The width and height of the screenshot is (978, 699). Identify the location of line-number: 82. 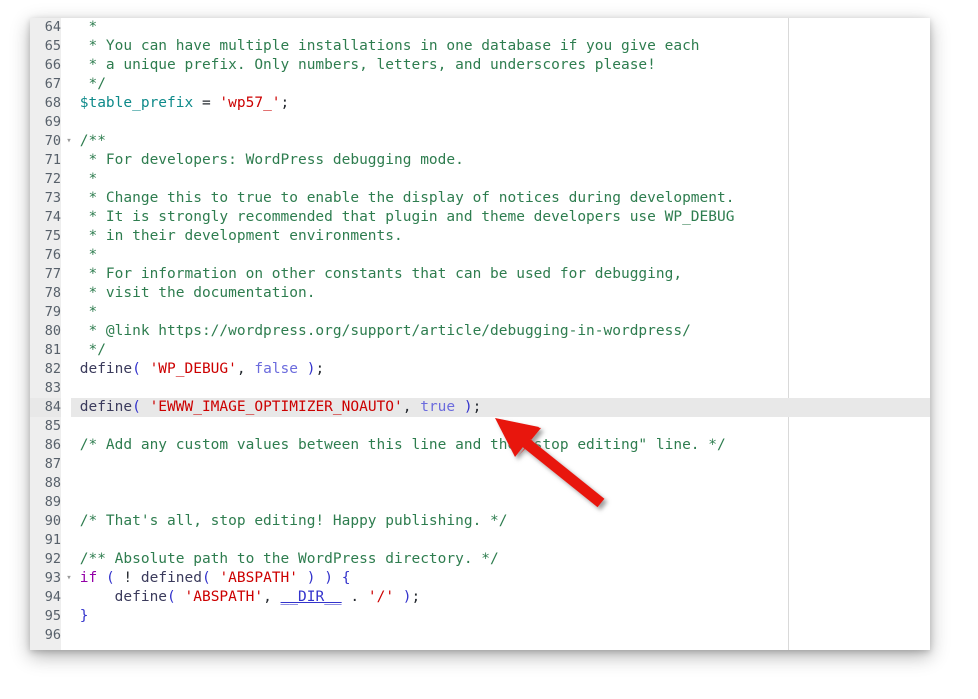
(45, 369).